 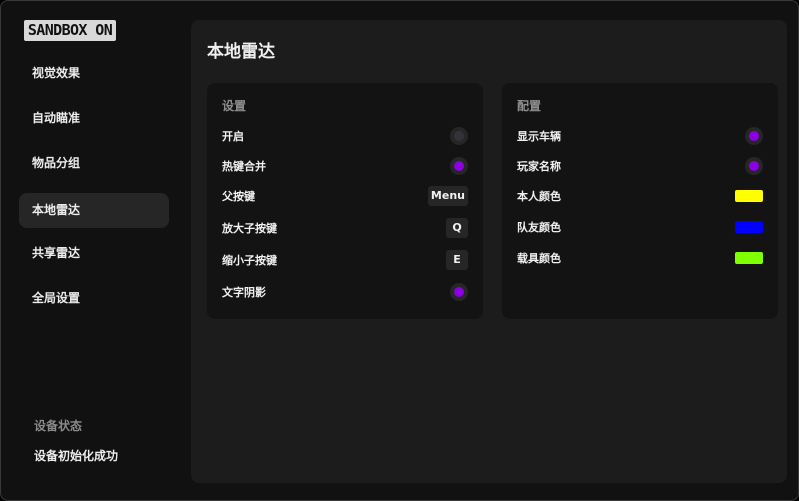 What do you see at coordinates (94, 210) in the screenshot?
I see `sidebar-item-local-radar: 本地雷达` at bounding box center [94, 210].